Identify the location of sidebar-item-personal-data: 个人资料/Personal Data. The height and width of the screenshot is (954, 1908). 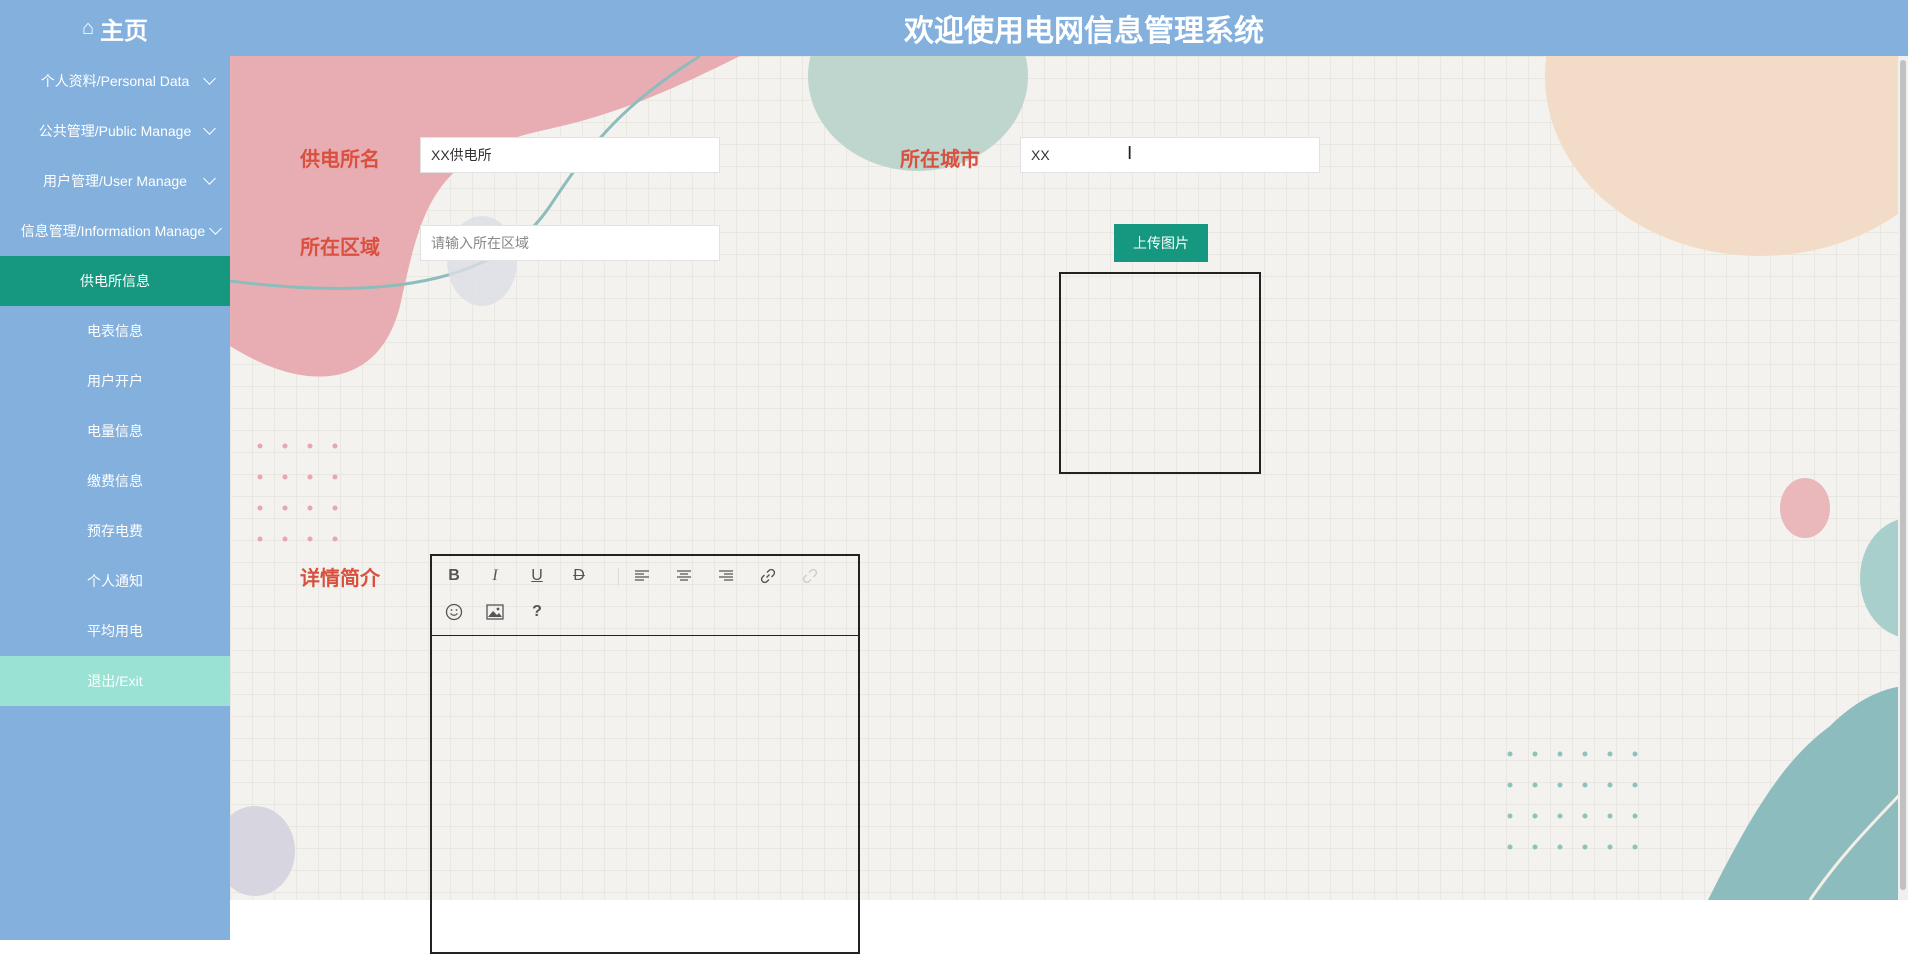
(115, 81).